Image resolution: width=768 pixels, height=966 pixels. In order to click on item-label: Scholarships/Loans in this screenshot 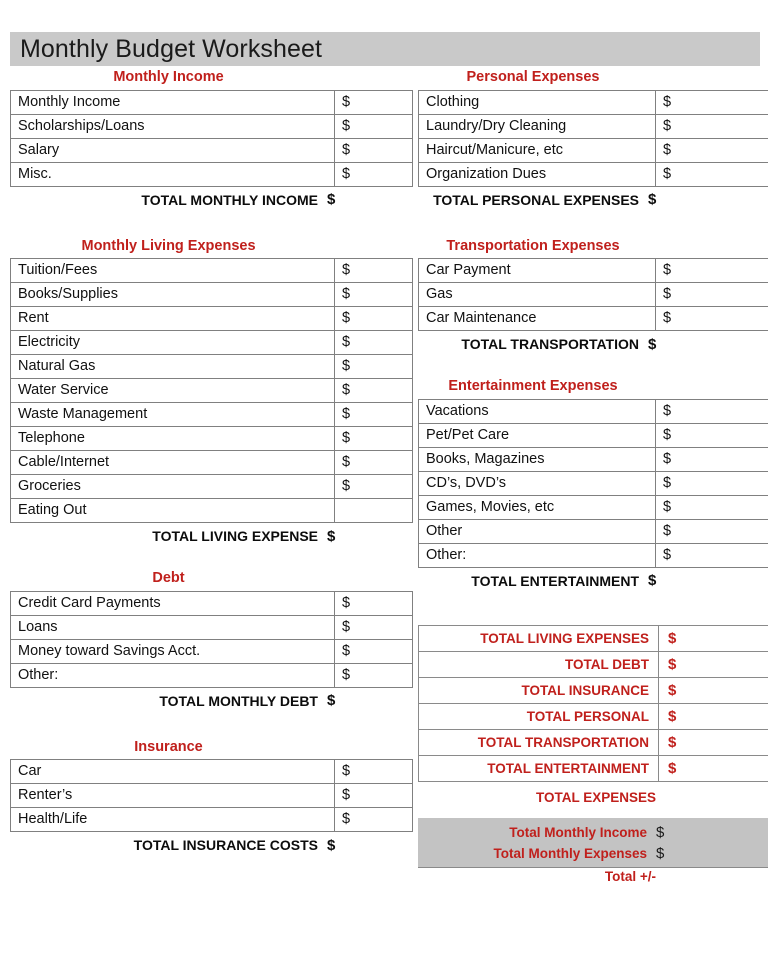, I will do `click(172, 126)`.